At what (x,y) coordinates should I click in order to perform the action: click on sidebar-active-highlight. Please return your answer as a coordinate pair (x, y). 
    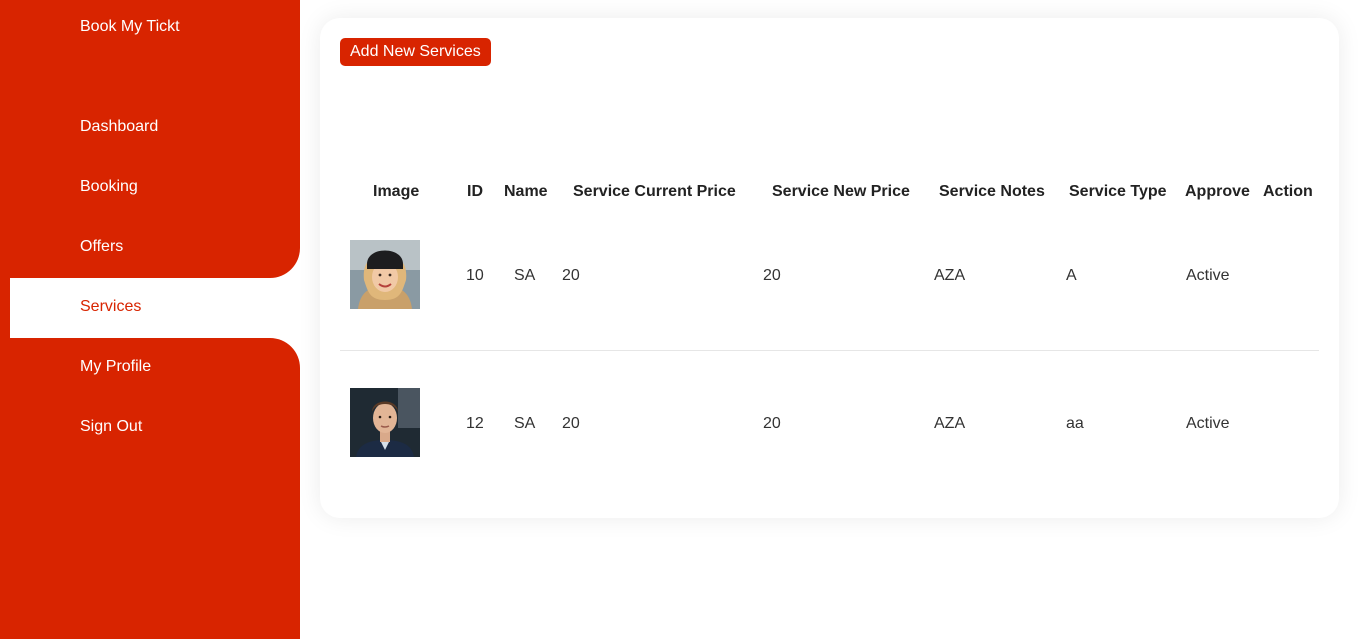
    Looking at the image, I should click on (155, 308).